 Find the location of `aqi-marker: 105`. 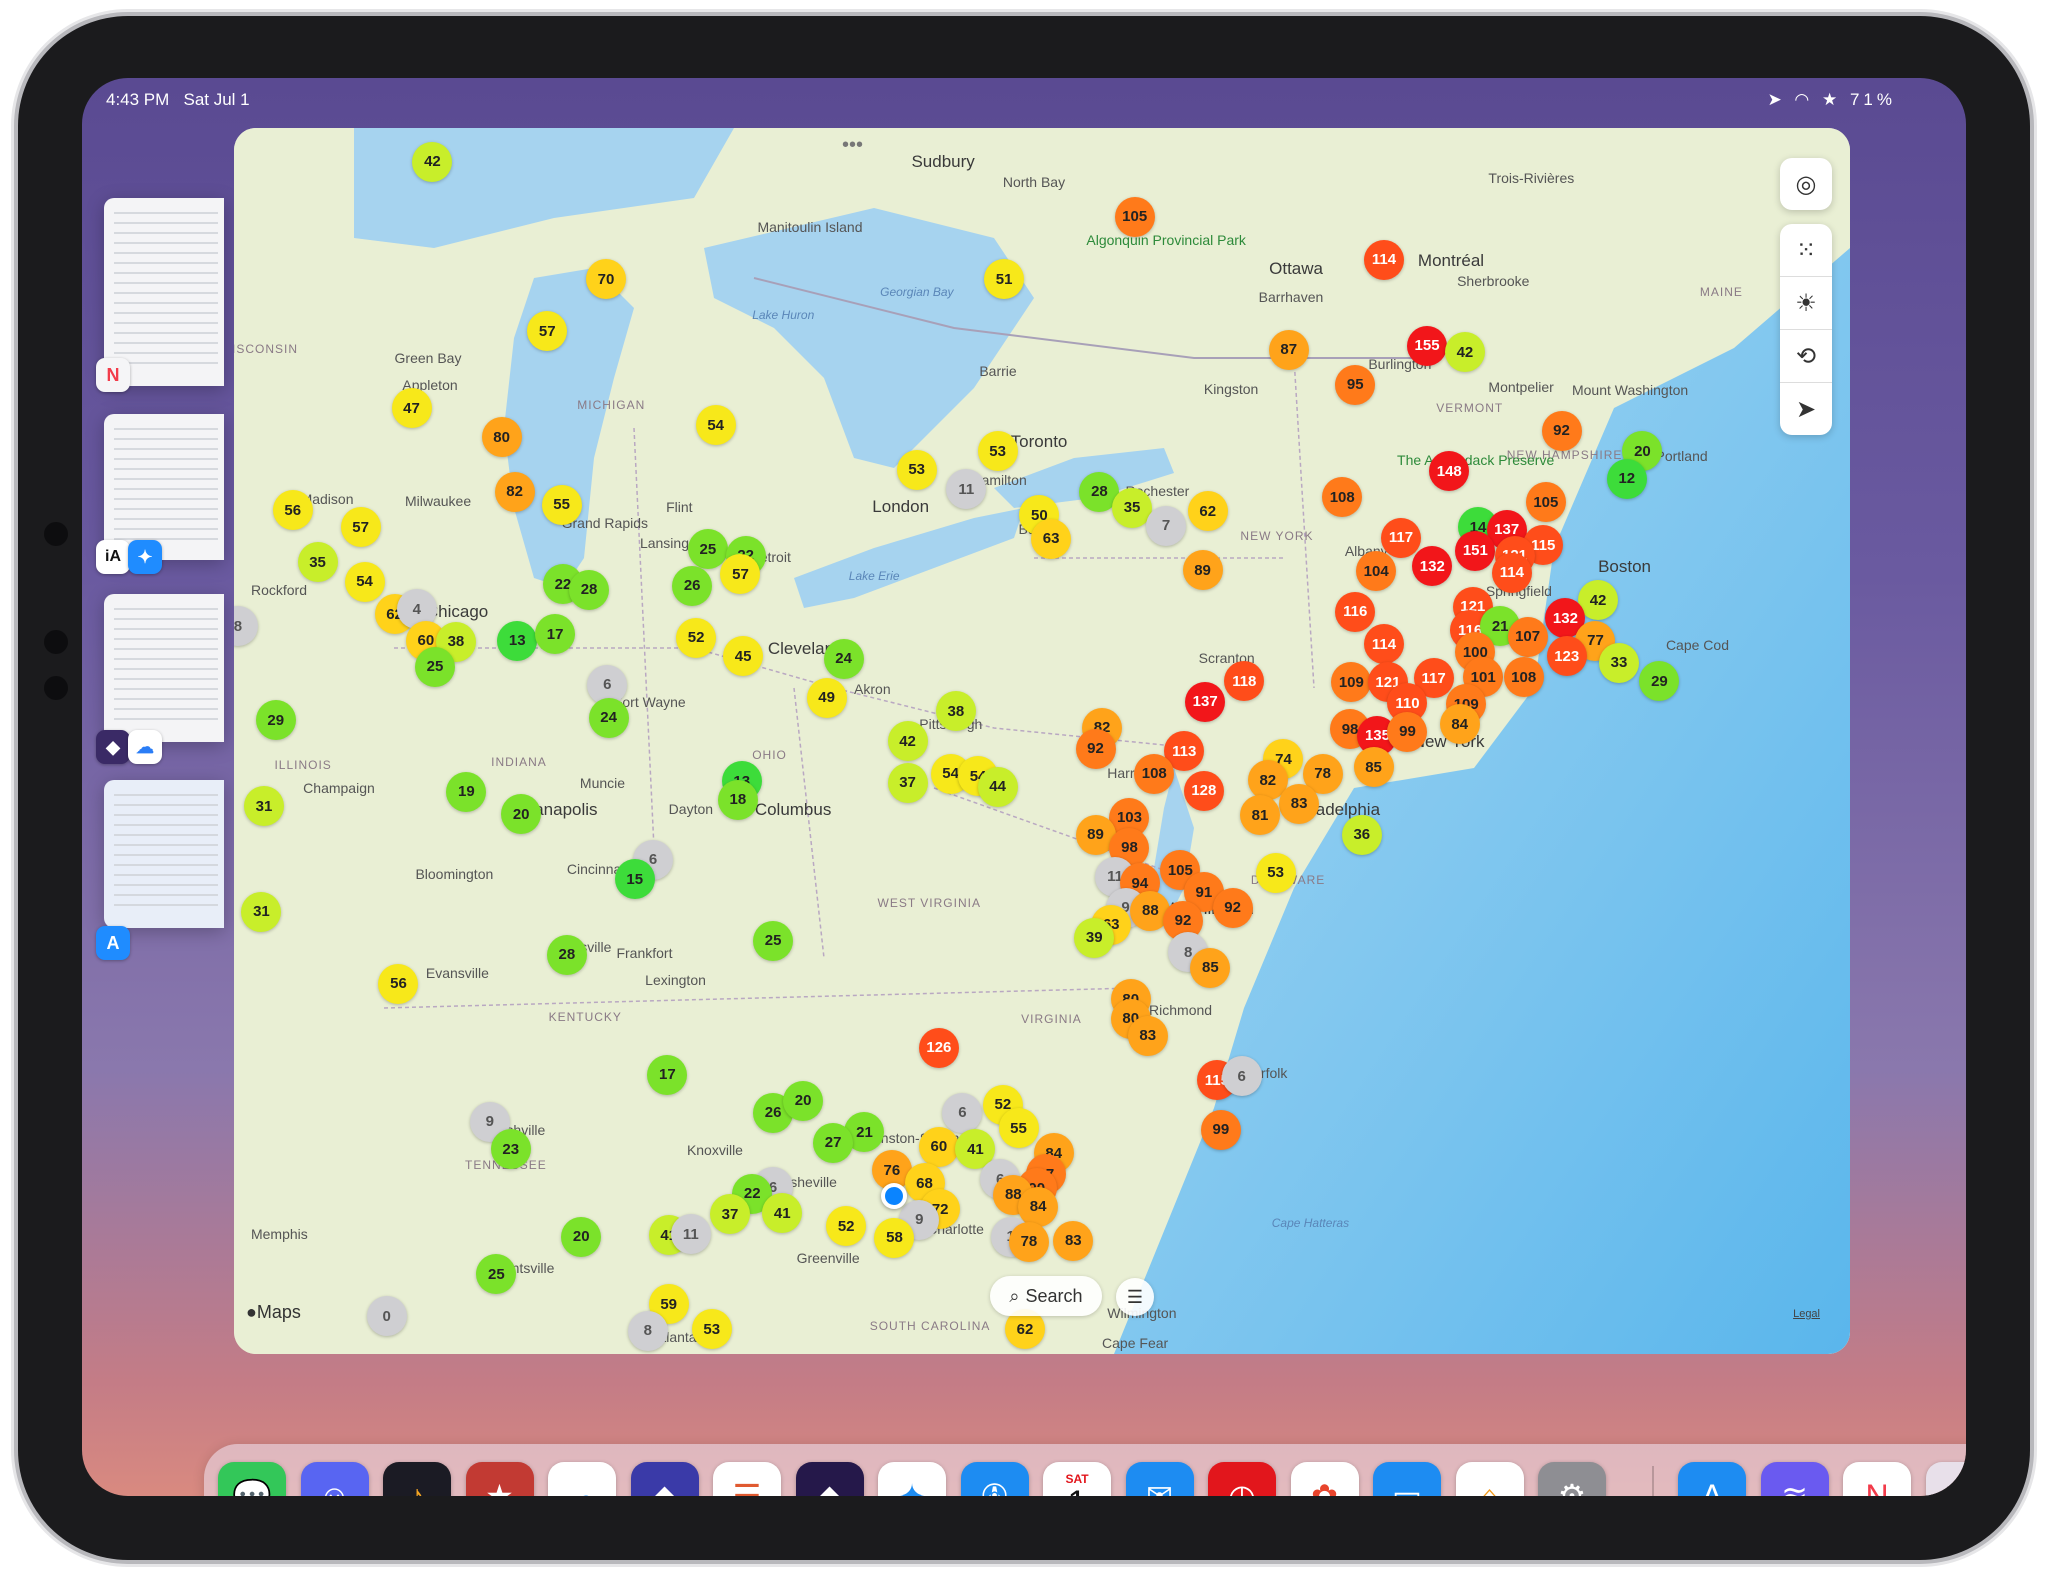

aqi-marker: 105 is located at coordinates (1134, 216).